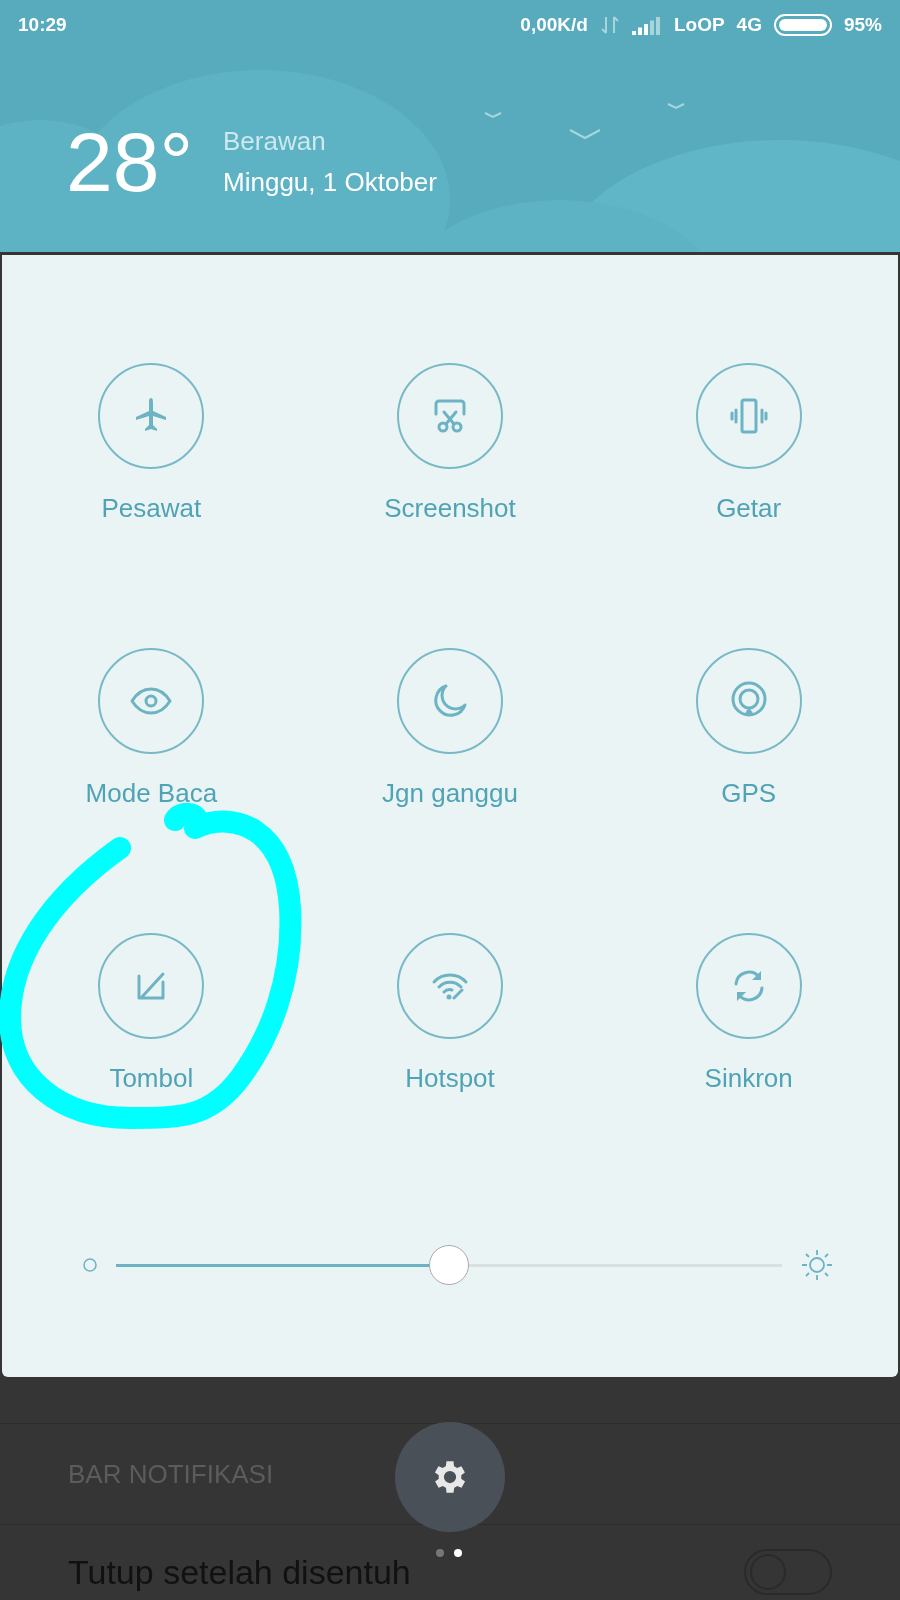 This screenshot has height=1600, width=900. Describe the element at coordinates (609, 25) in the screenshot. I see `data-arrows-icon` at that location.